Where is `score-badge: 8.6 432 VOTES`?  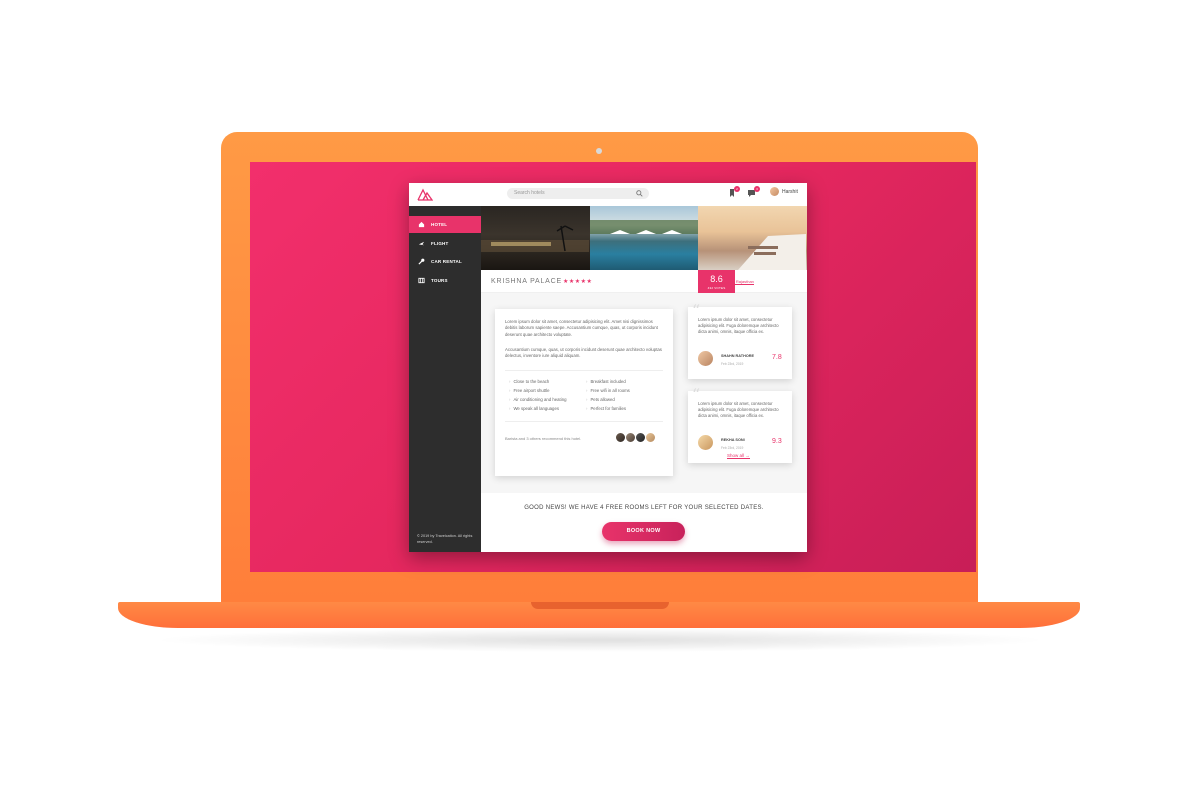 score-badge: 8.6 432 VOTES is located at coordinates (716, 281).